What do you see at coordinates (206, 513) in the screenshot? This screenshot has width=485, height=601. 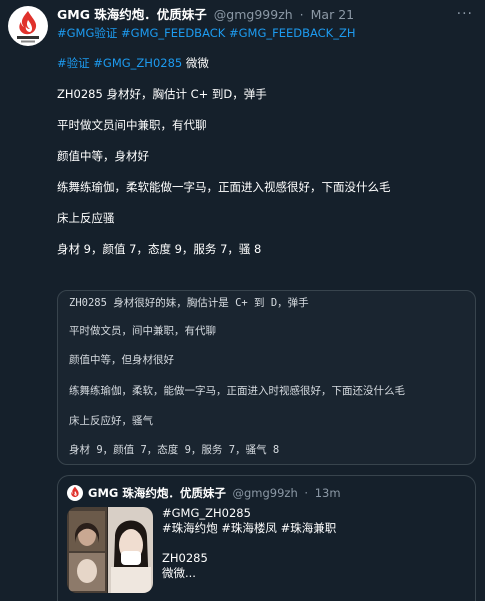 I see `quoted-hashtag: #GMG_ZH0285` at bounding box center [206, 513].